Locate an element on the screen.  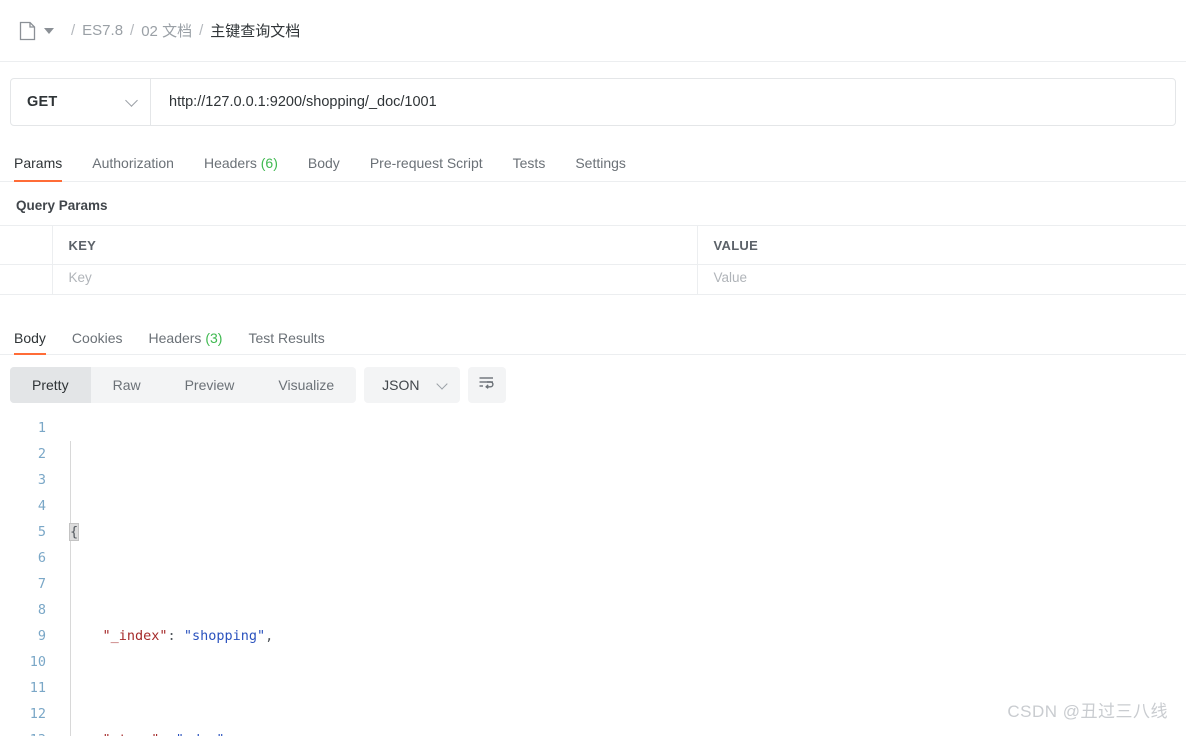
query-params-table: KEY VALUE Key Value is located at coordinates (593, 260).